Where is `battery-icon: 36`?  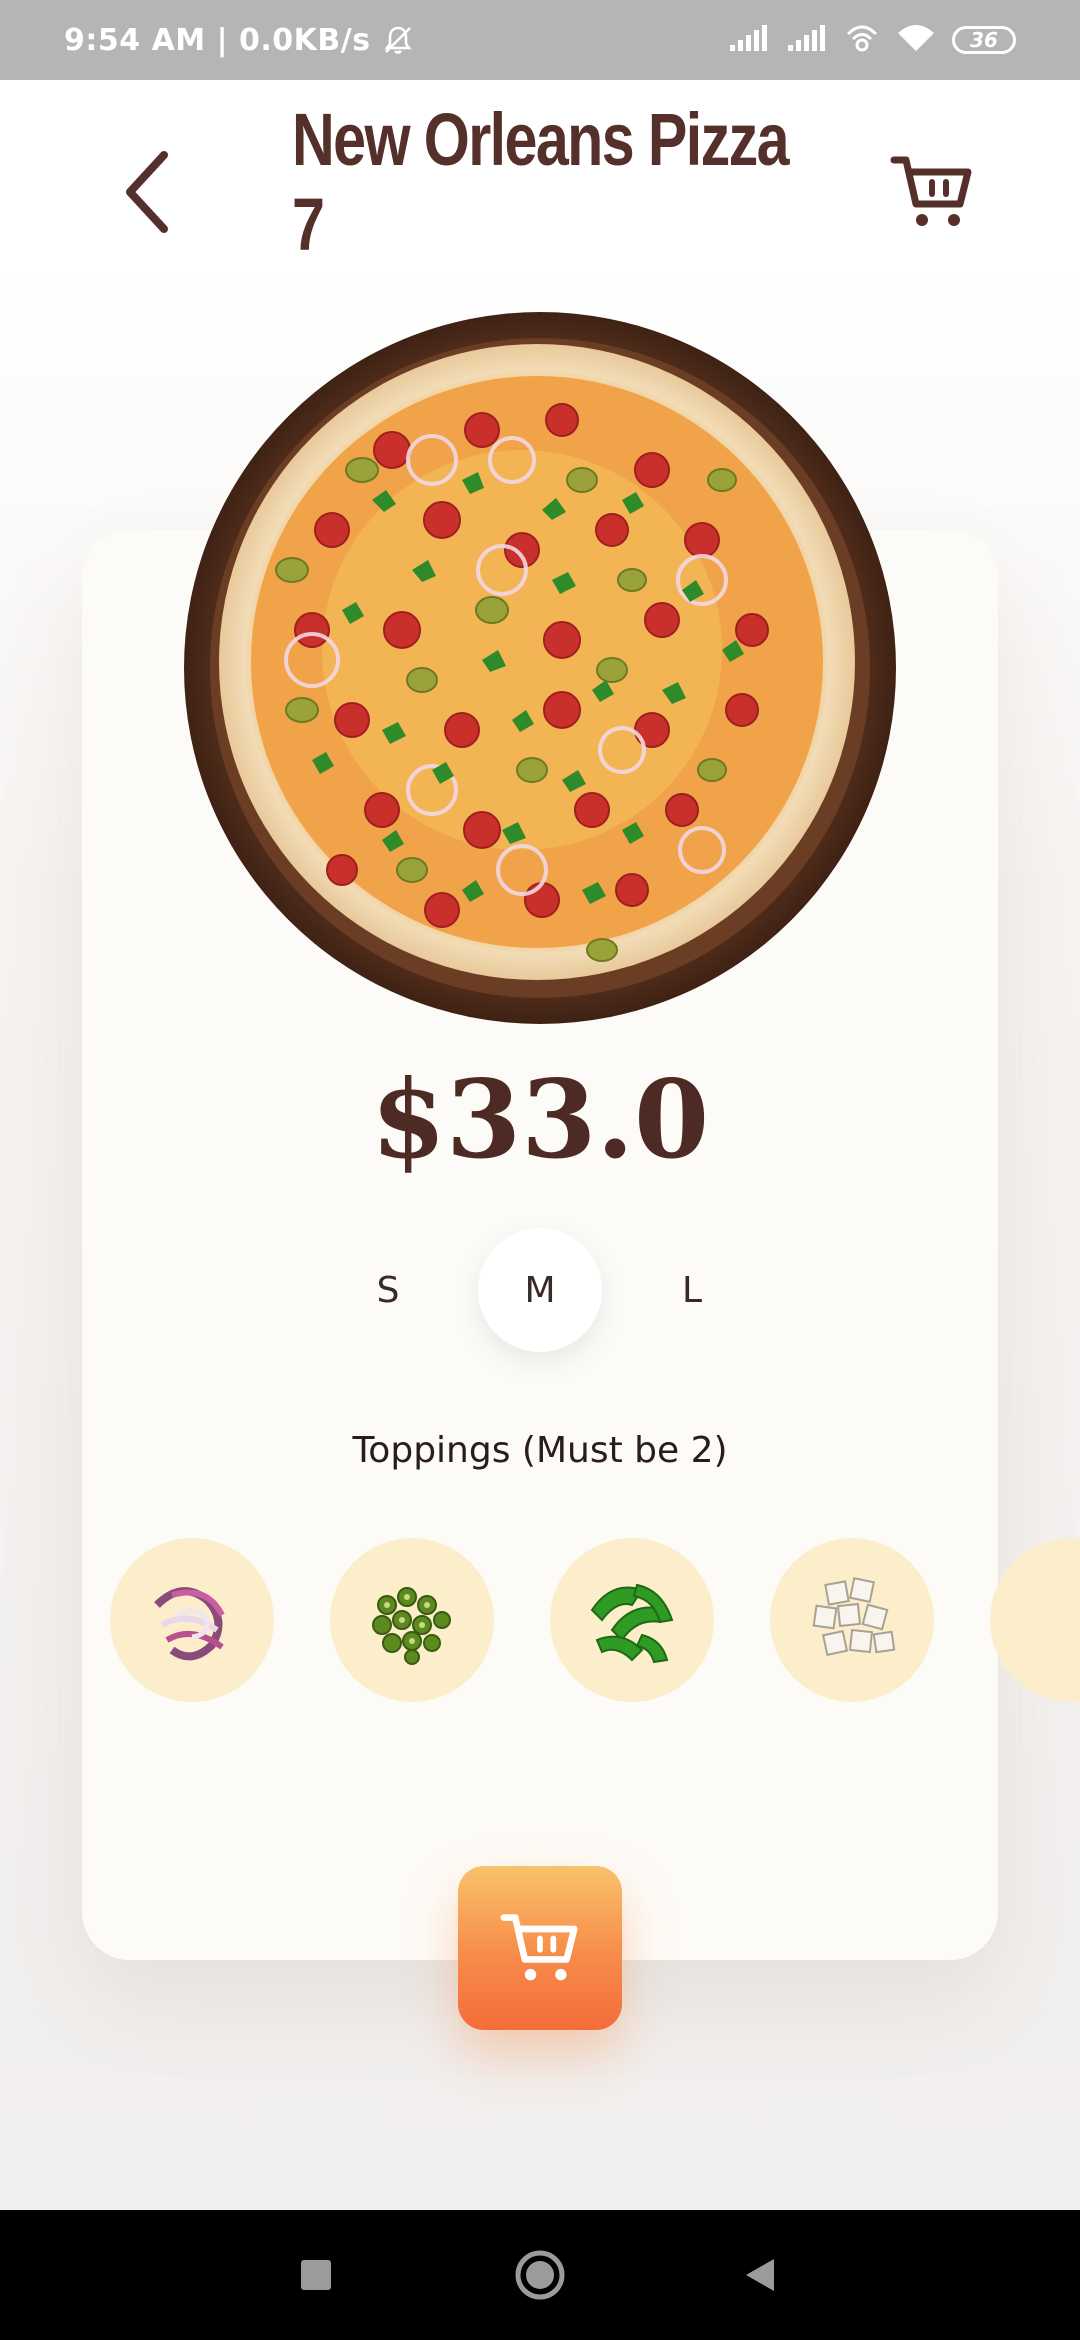
battery-icon: 36 is located at coordinates (984, 40).